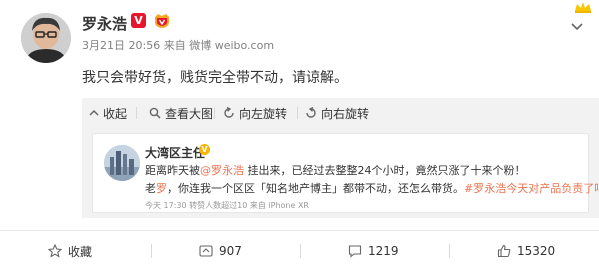 This screenshot has width=599, height=271. What do you see at coordinates (222, 170) in the screenshot?
I see `mention-link: @罗永浩` at bounding box center [222, 170].